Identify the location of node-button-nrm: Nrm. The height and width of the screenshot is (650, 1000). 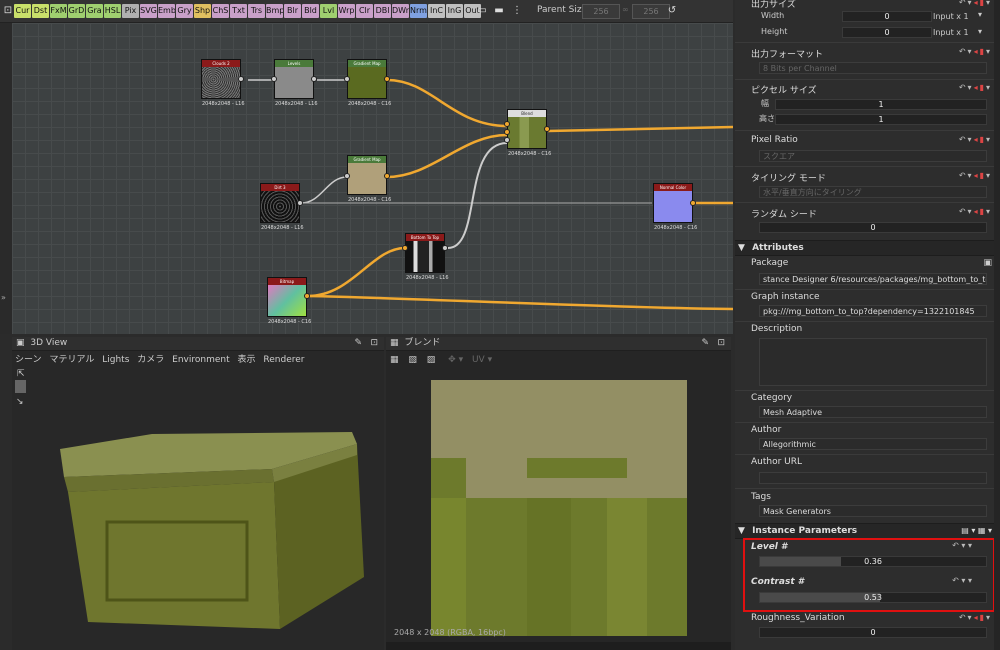
(418, 11).